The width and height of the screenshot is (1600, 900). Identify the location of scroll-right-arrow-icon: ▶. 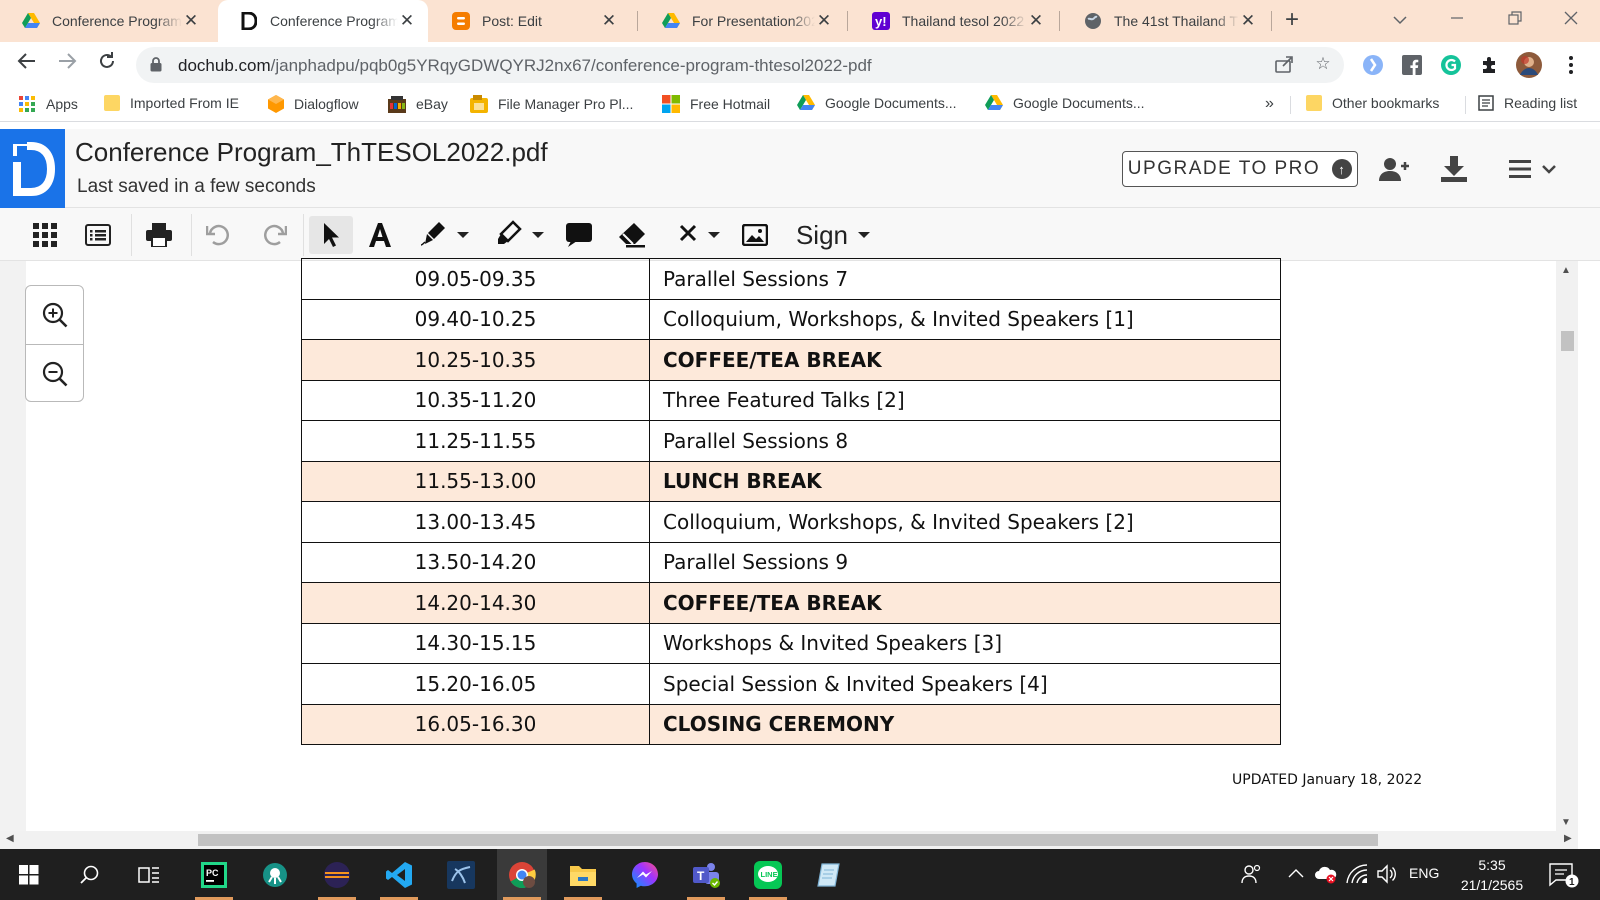
(1568, 838).